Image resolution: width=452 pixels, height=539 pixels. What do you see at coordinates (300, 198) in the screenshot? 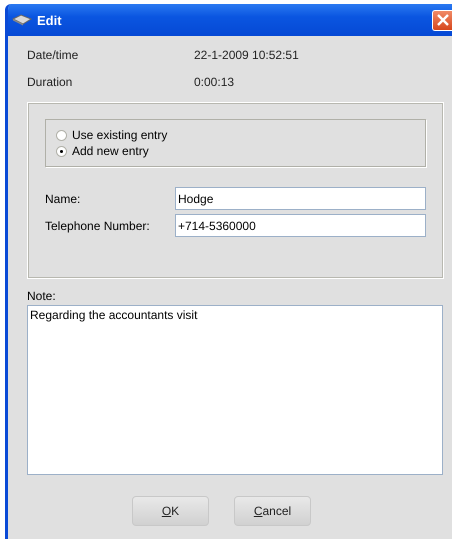
I see `text-field: Hodge` at bounding box center [300, 198].